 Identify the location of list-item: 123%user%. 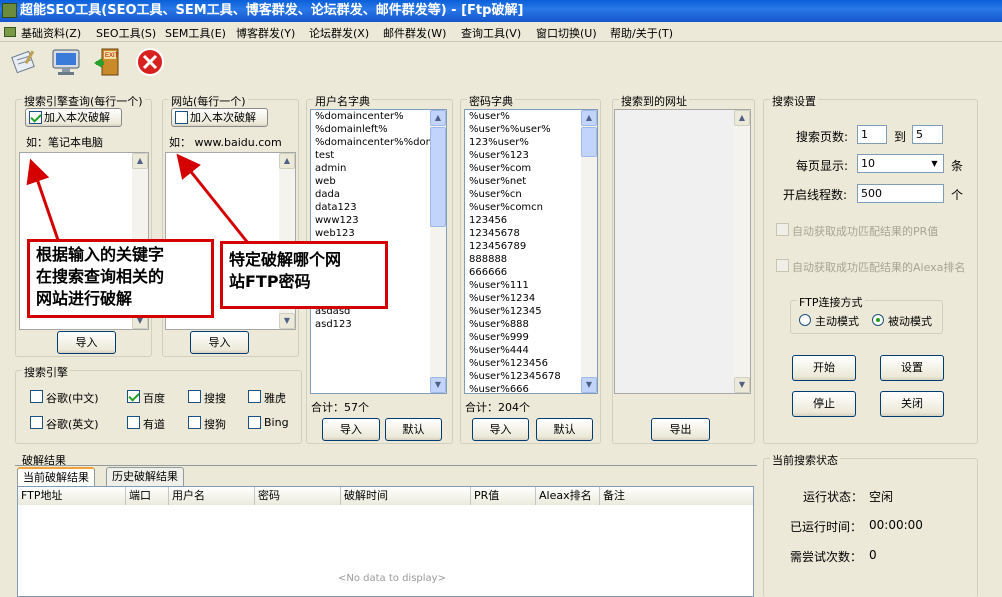
(531, 142).